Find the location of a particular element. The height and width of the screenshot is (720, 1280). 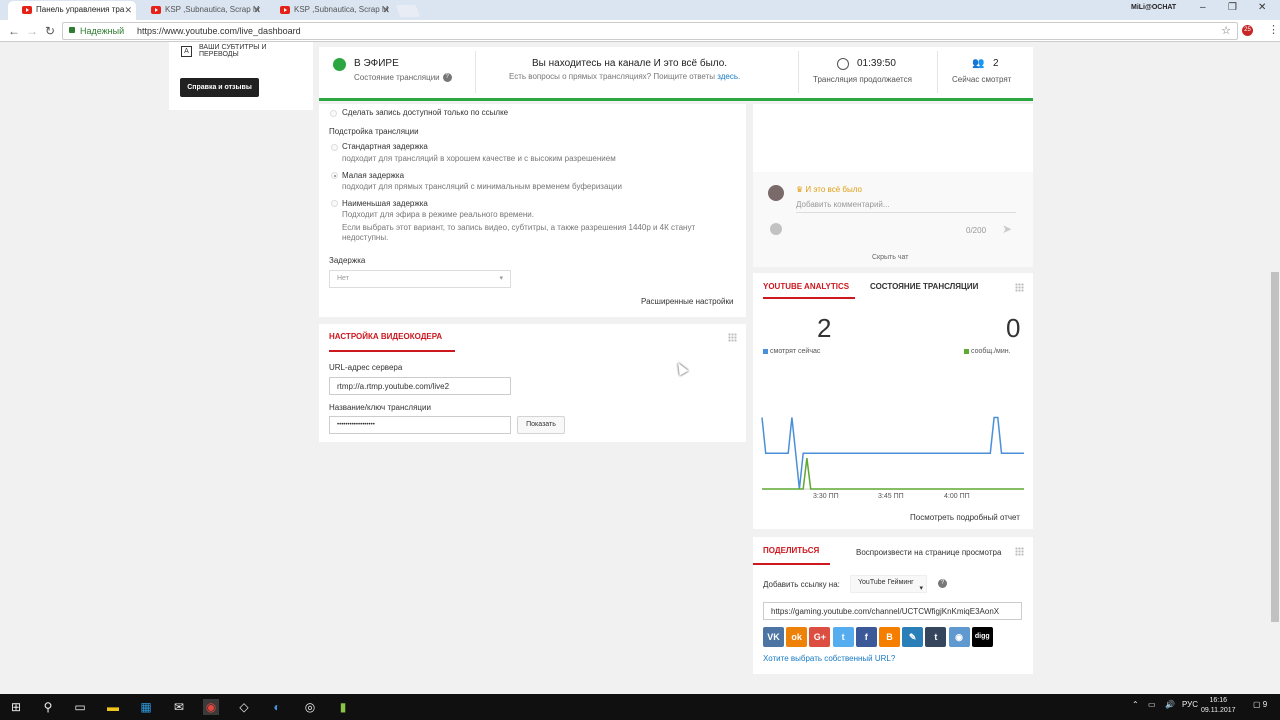

messages-count: 0 is located at coordinates (1013, 328).